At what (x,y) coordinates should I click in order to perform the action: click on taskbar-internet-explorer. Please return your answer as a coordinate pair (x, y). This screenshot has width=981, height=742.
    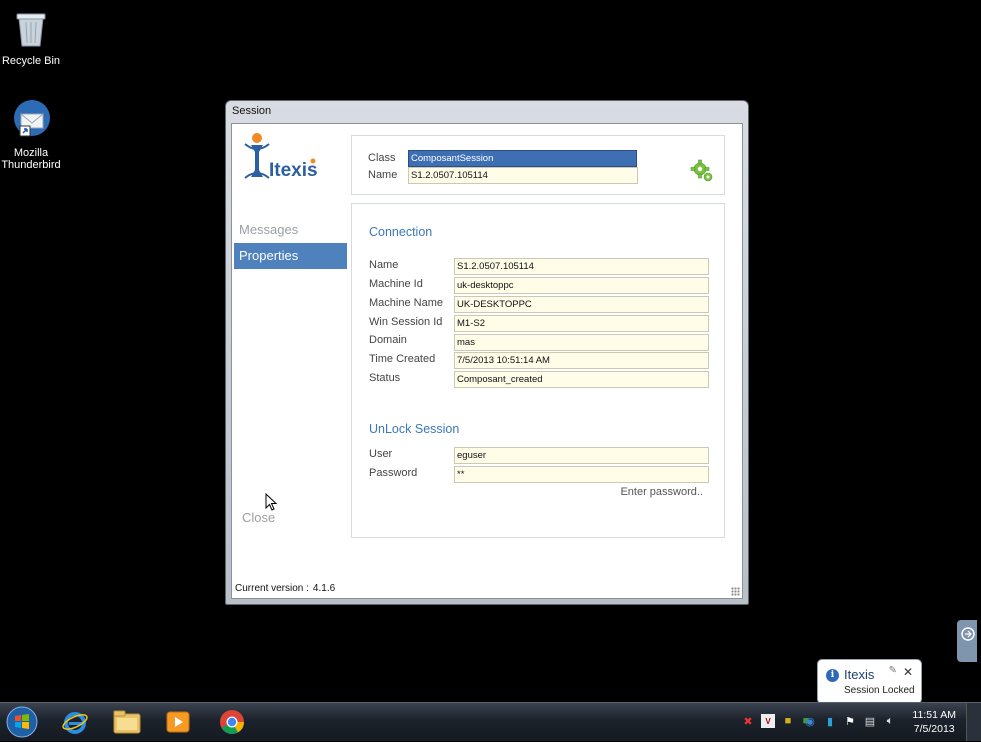
    Looking at the image, I should click on (75, 722).